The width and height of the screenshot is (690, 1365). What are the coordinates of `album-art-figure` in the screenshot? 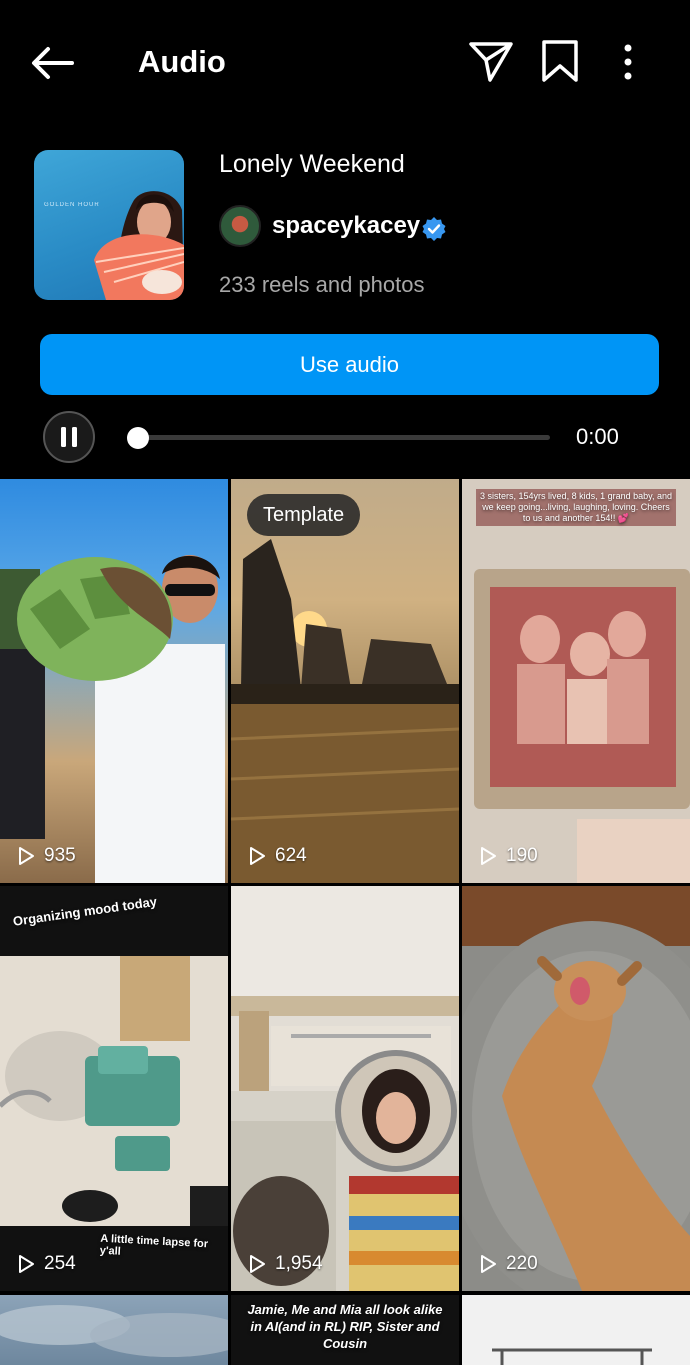 It's located at (139, 245).